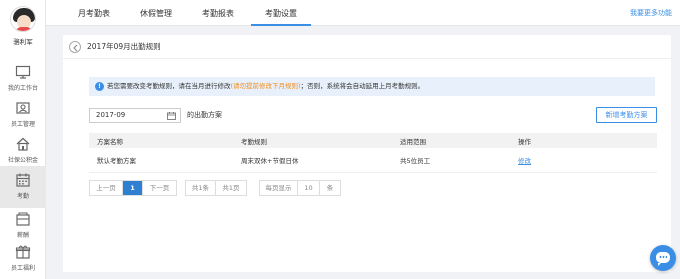  Describe the element at coordinates (231, 188) in the screenshot. I see `total-pages: 共1页` at that location.